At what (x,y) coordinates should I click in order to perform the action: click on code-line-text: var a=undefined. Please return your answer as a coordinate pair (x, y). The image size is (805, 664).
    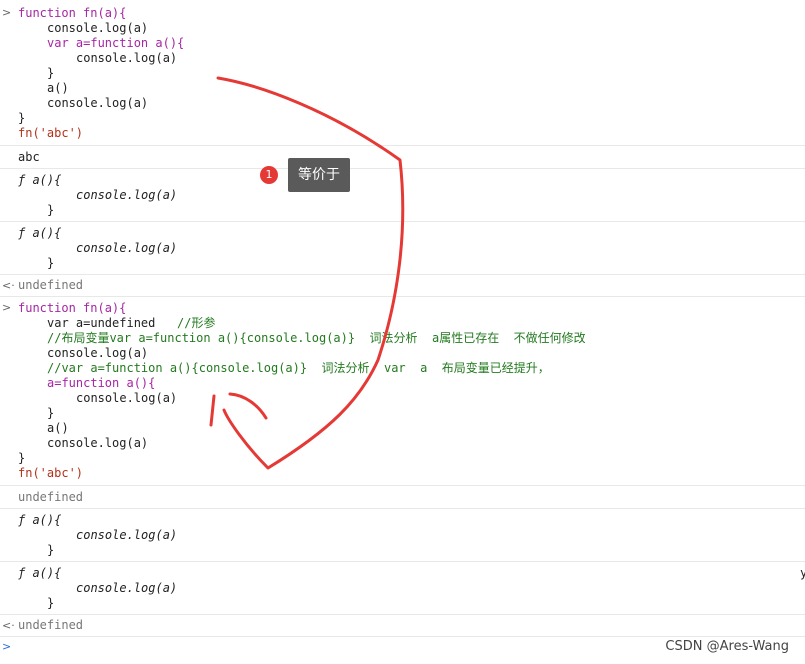
    Looking at the image, I should click on (112, 323).